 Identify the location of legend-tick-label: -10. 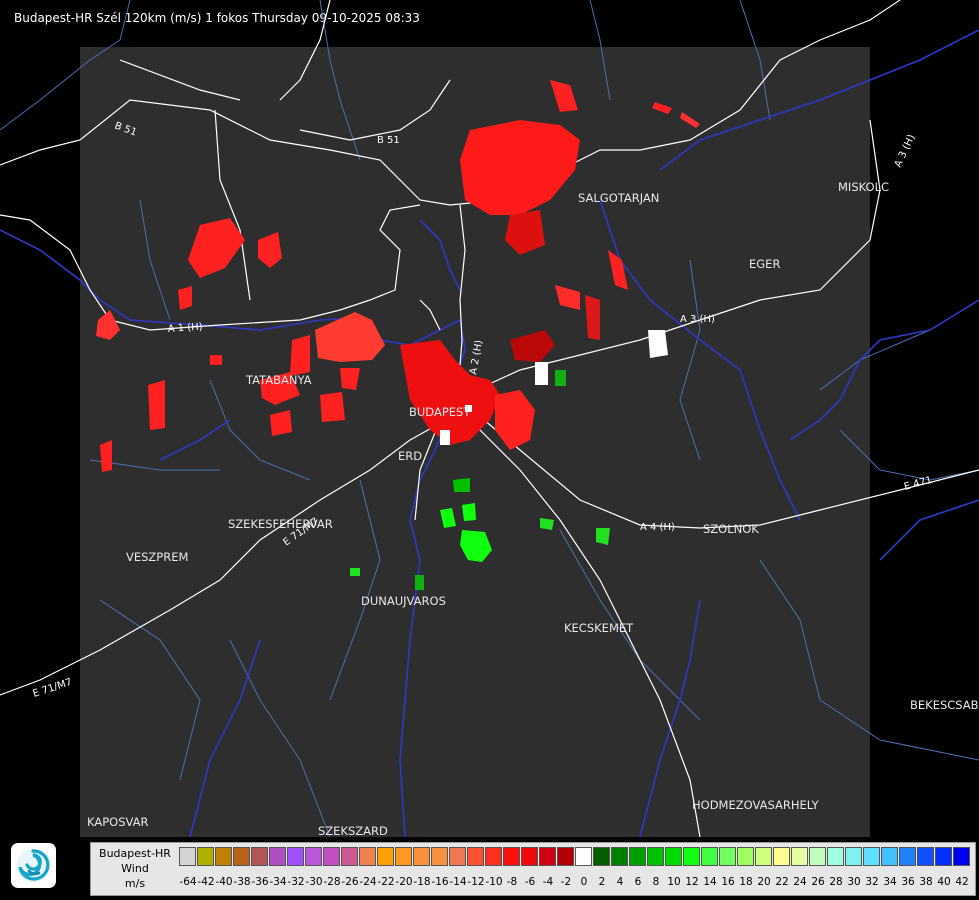
(494, 882).